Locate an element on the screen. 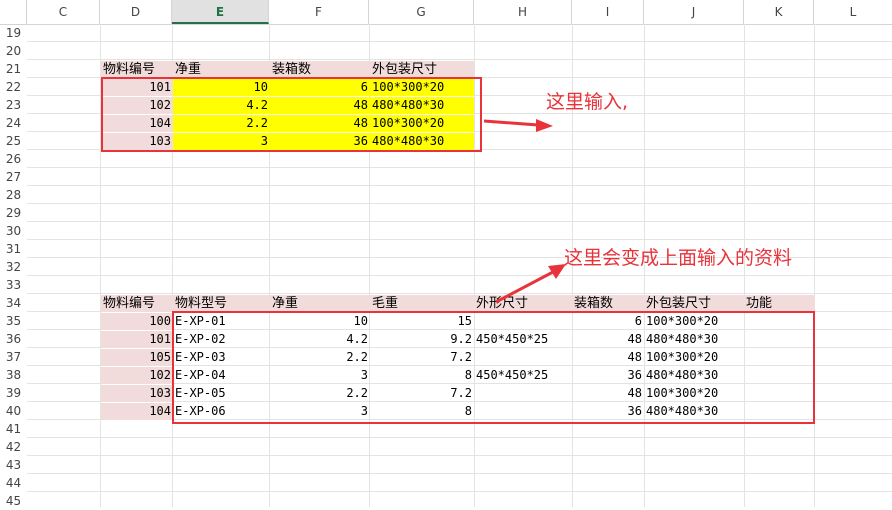  arrow-right-icon is located at coordinates (518, 125).